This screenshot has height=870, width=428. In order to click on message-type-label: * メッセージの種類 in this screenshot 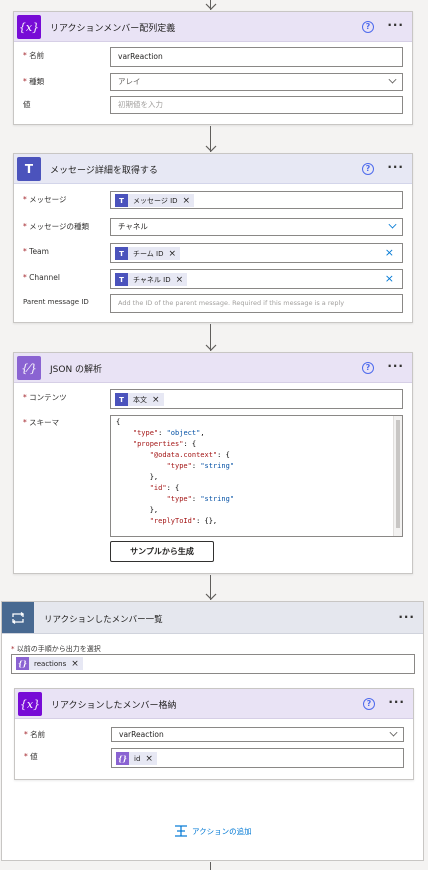, I will do `click(56, 226)`.